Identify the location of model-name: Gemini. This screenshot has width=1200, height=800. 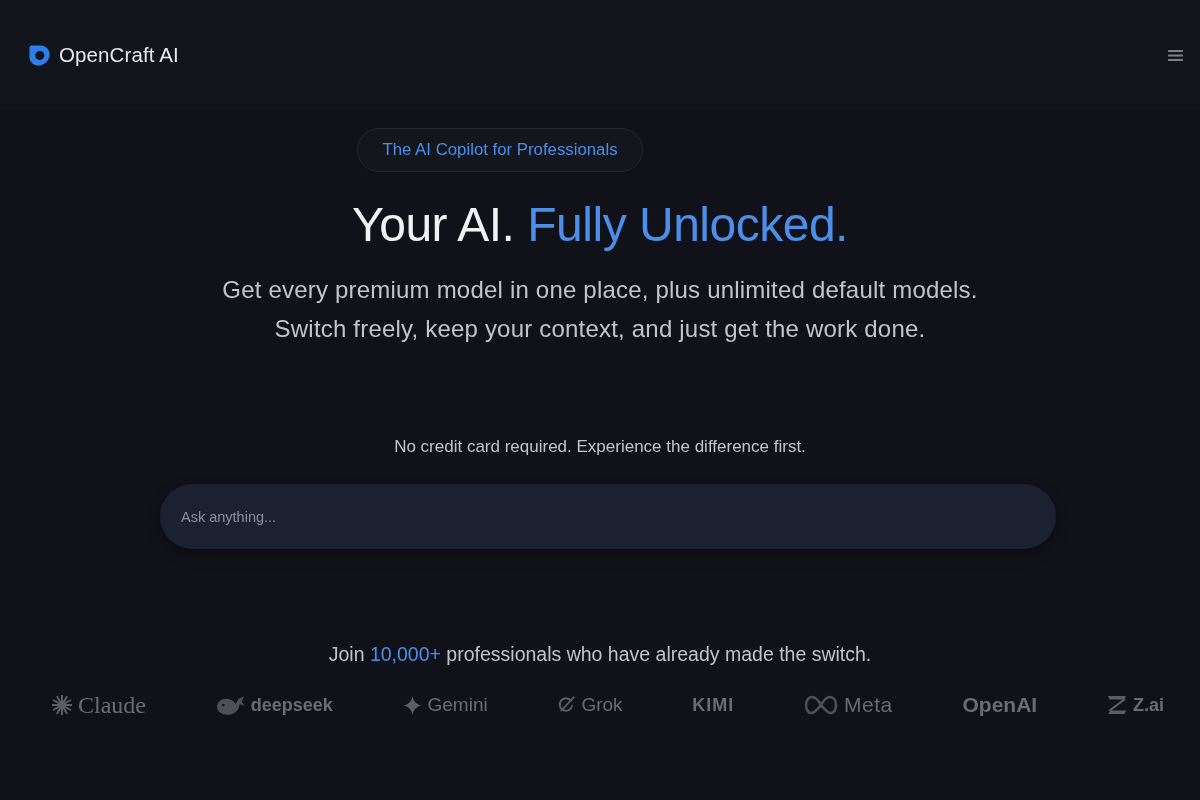
(457, 705).